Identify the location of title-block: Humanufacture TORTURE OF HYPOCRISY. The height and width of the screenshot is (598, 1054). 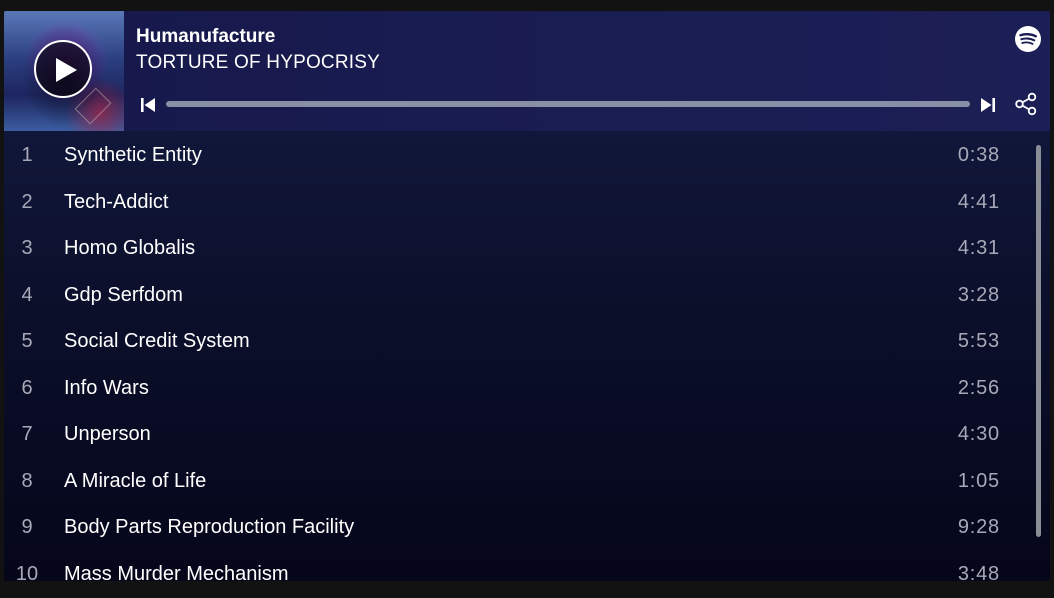
(258, 51).